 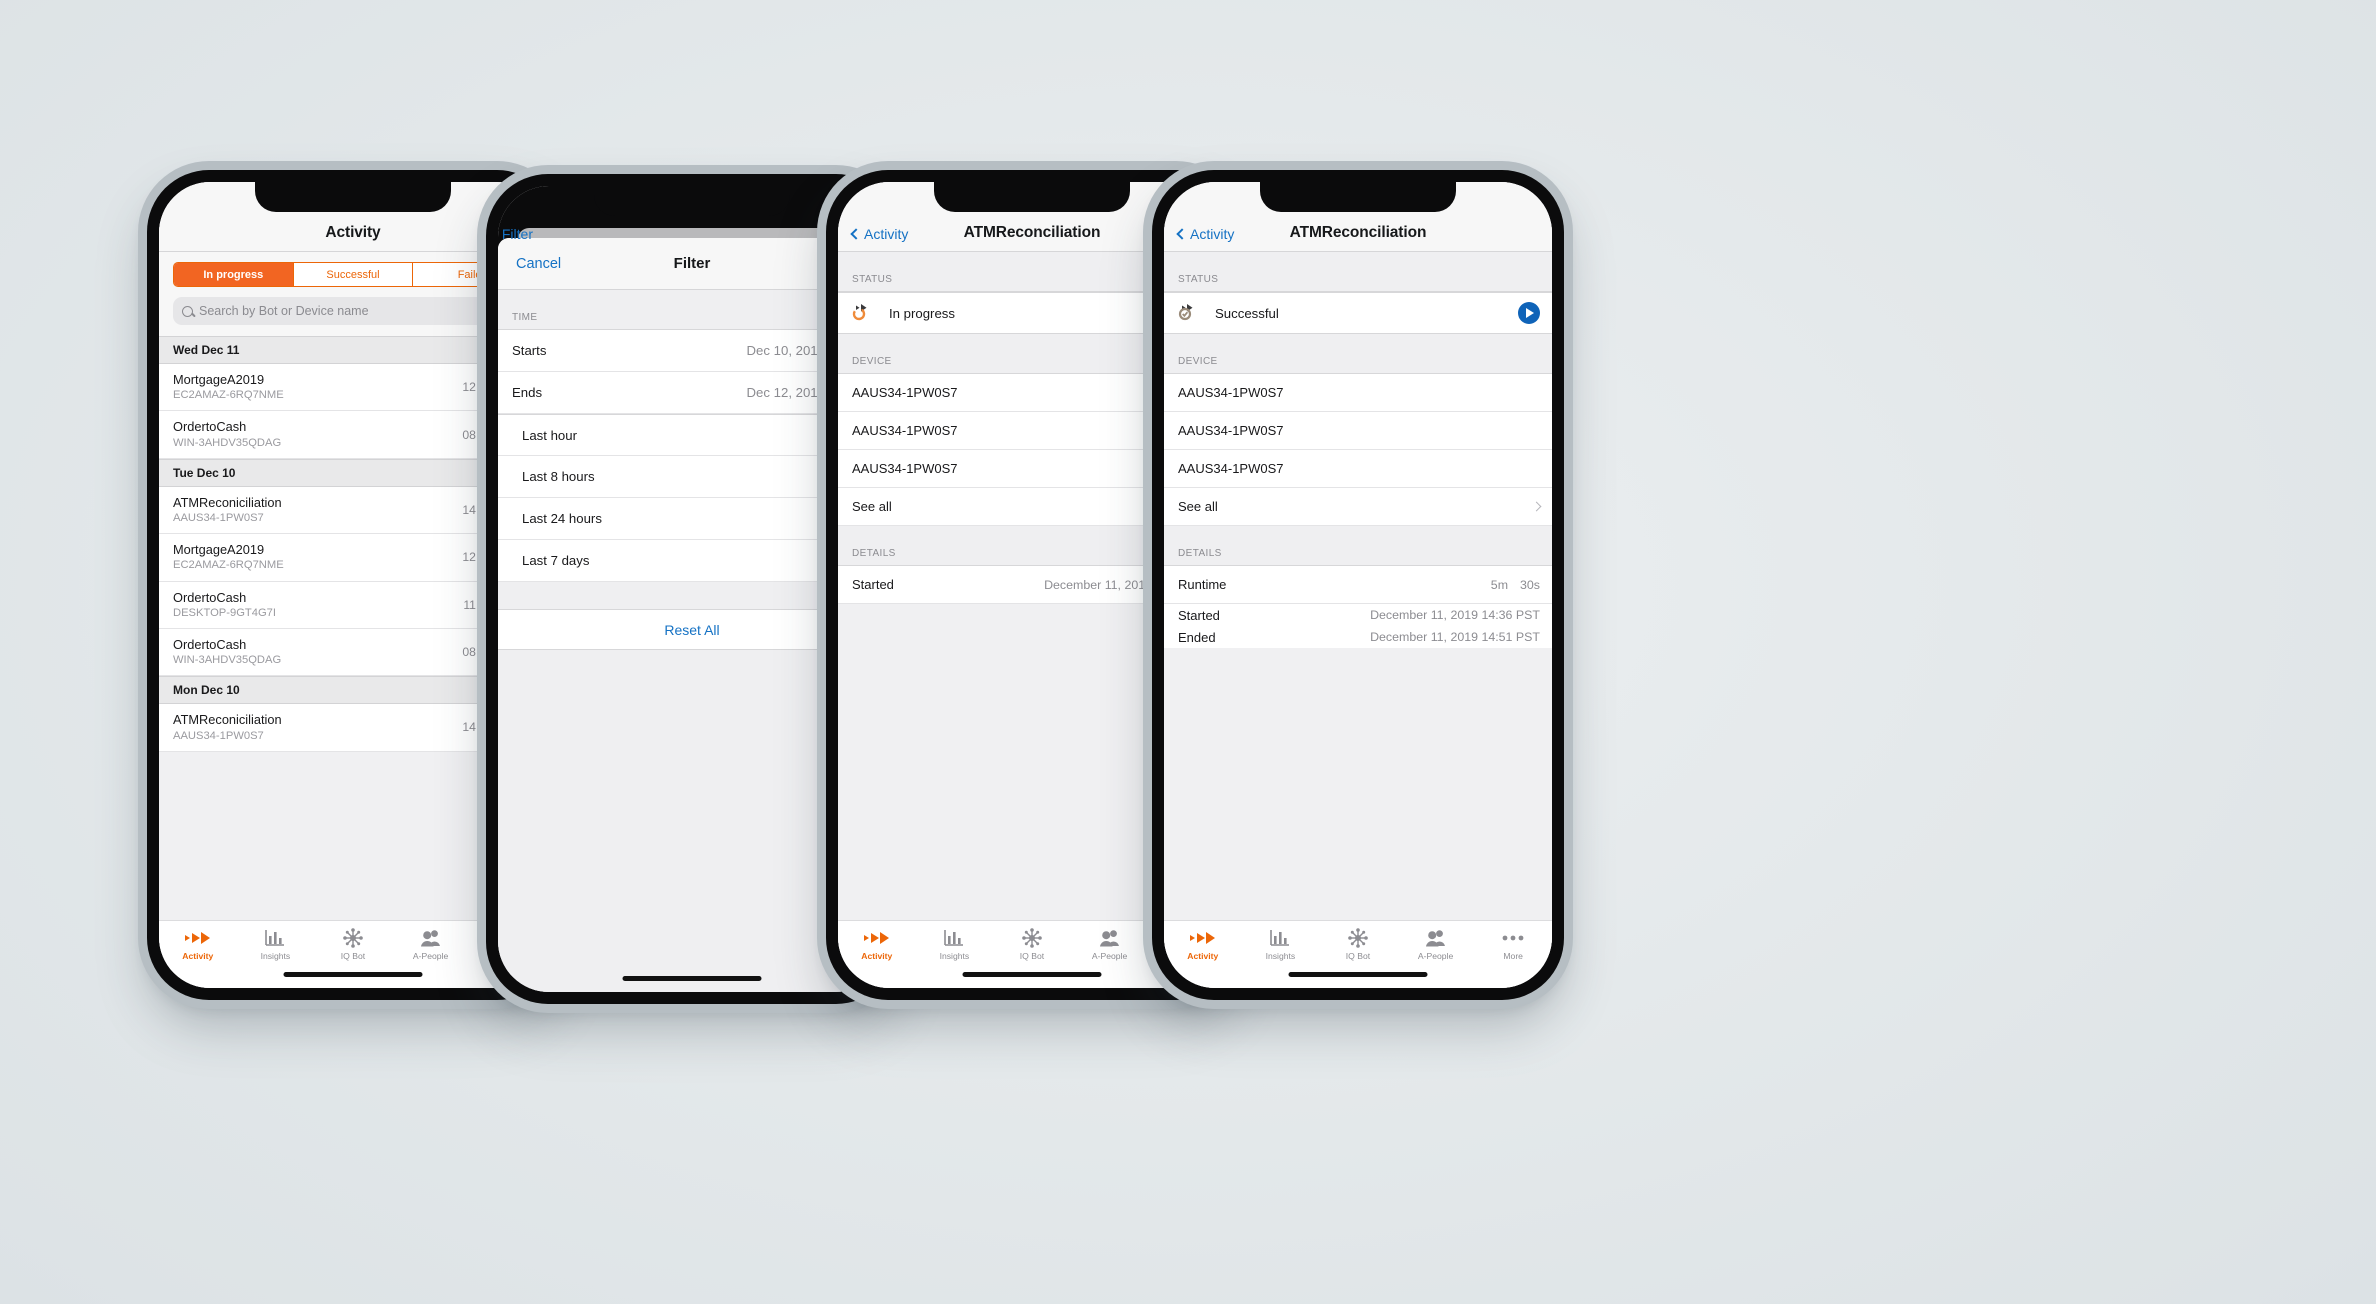 What do you see at coordinates (527, 392) in the screenshot?
I see `ends-label: Ends` at bounding box center [527, 392].